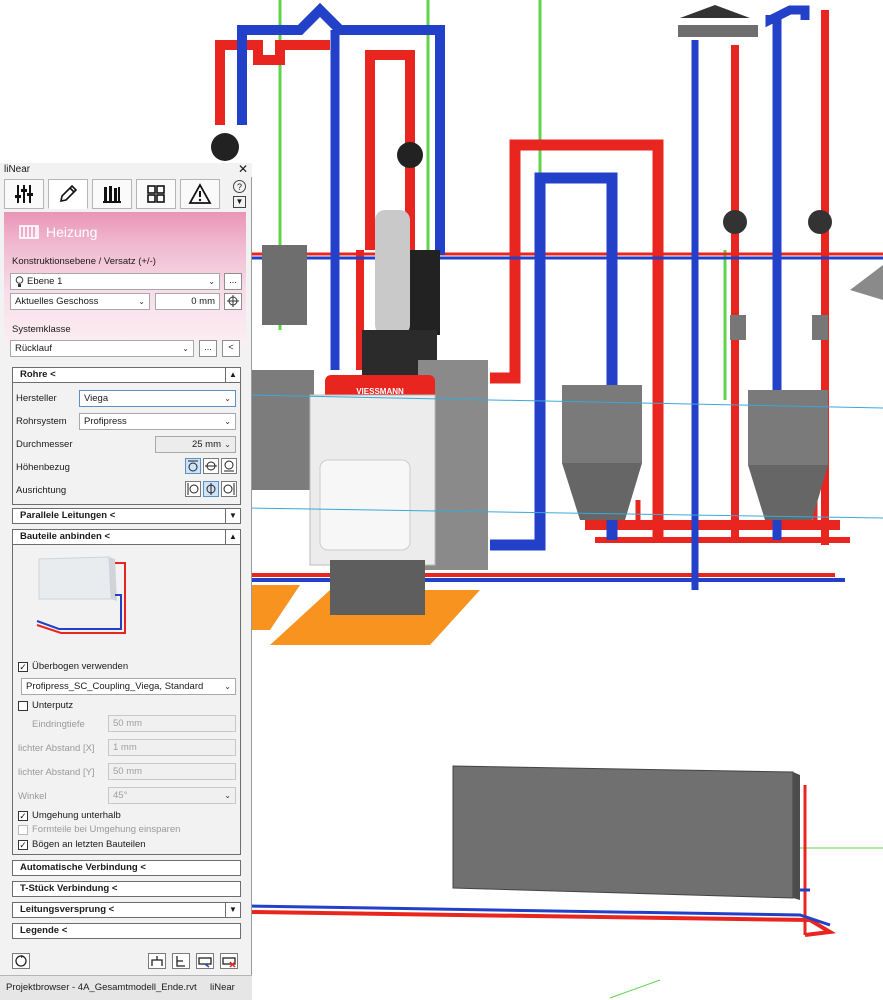 This screenshot has height=1000, width=883. Describe the element at coordinates (41, 421) in the screenshot. I see `rohrsystem-label: Rohrsystem` at that location.